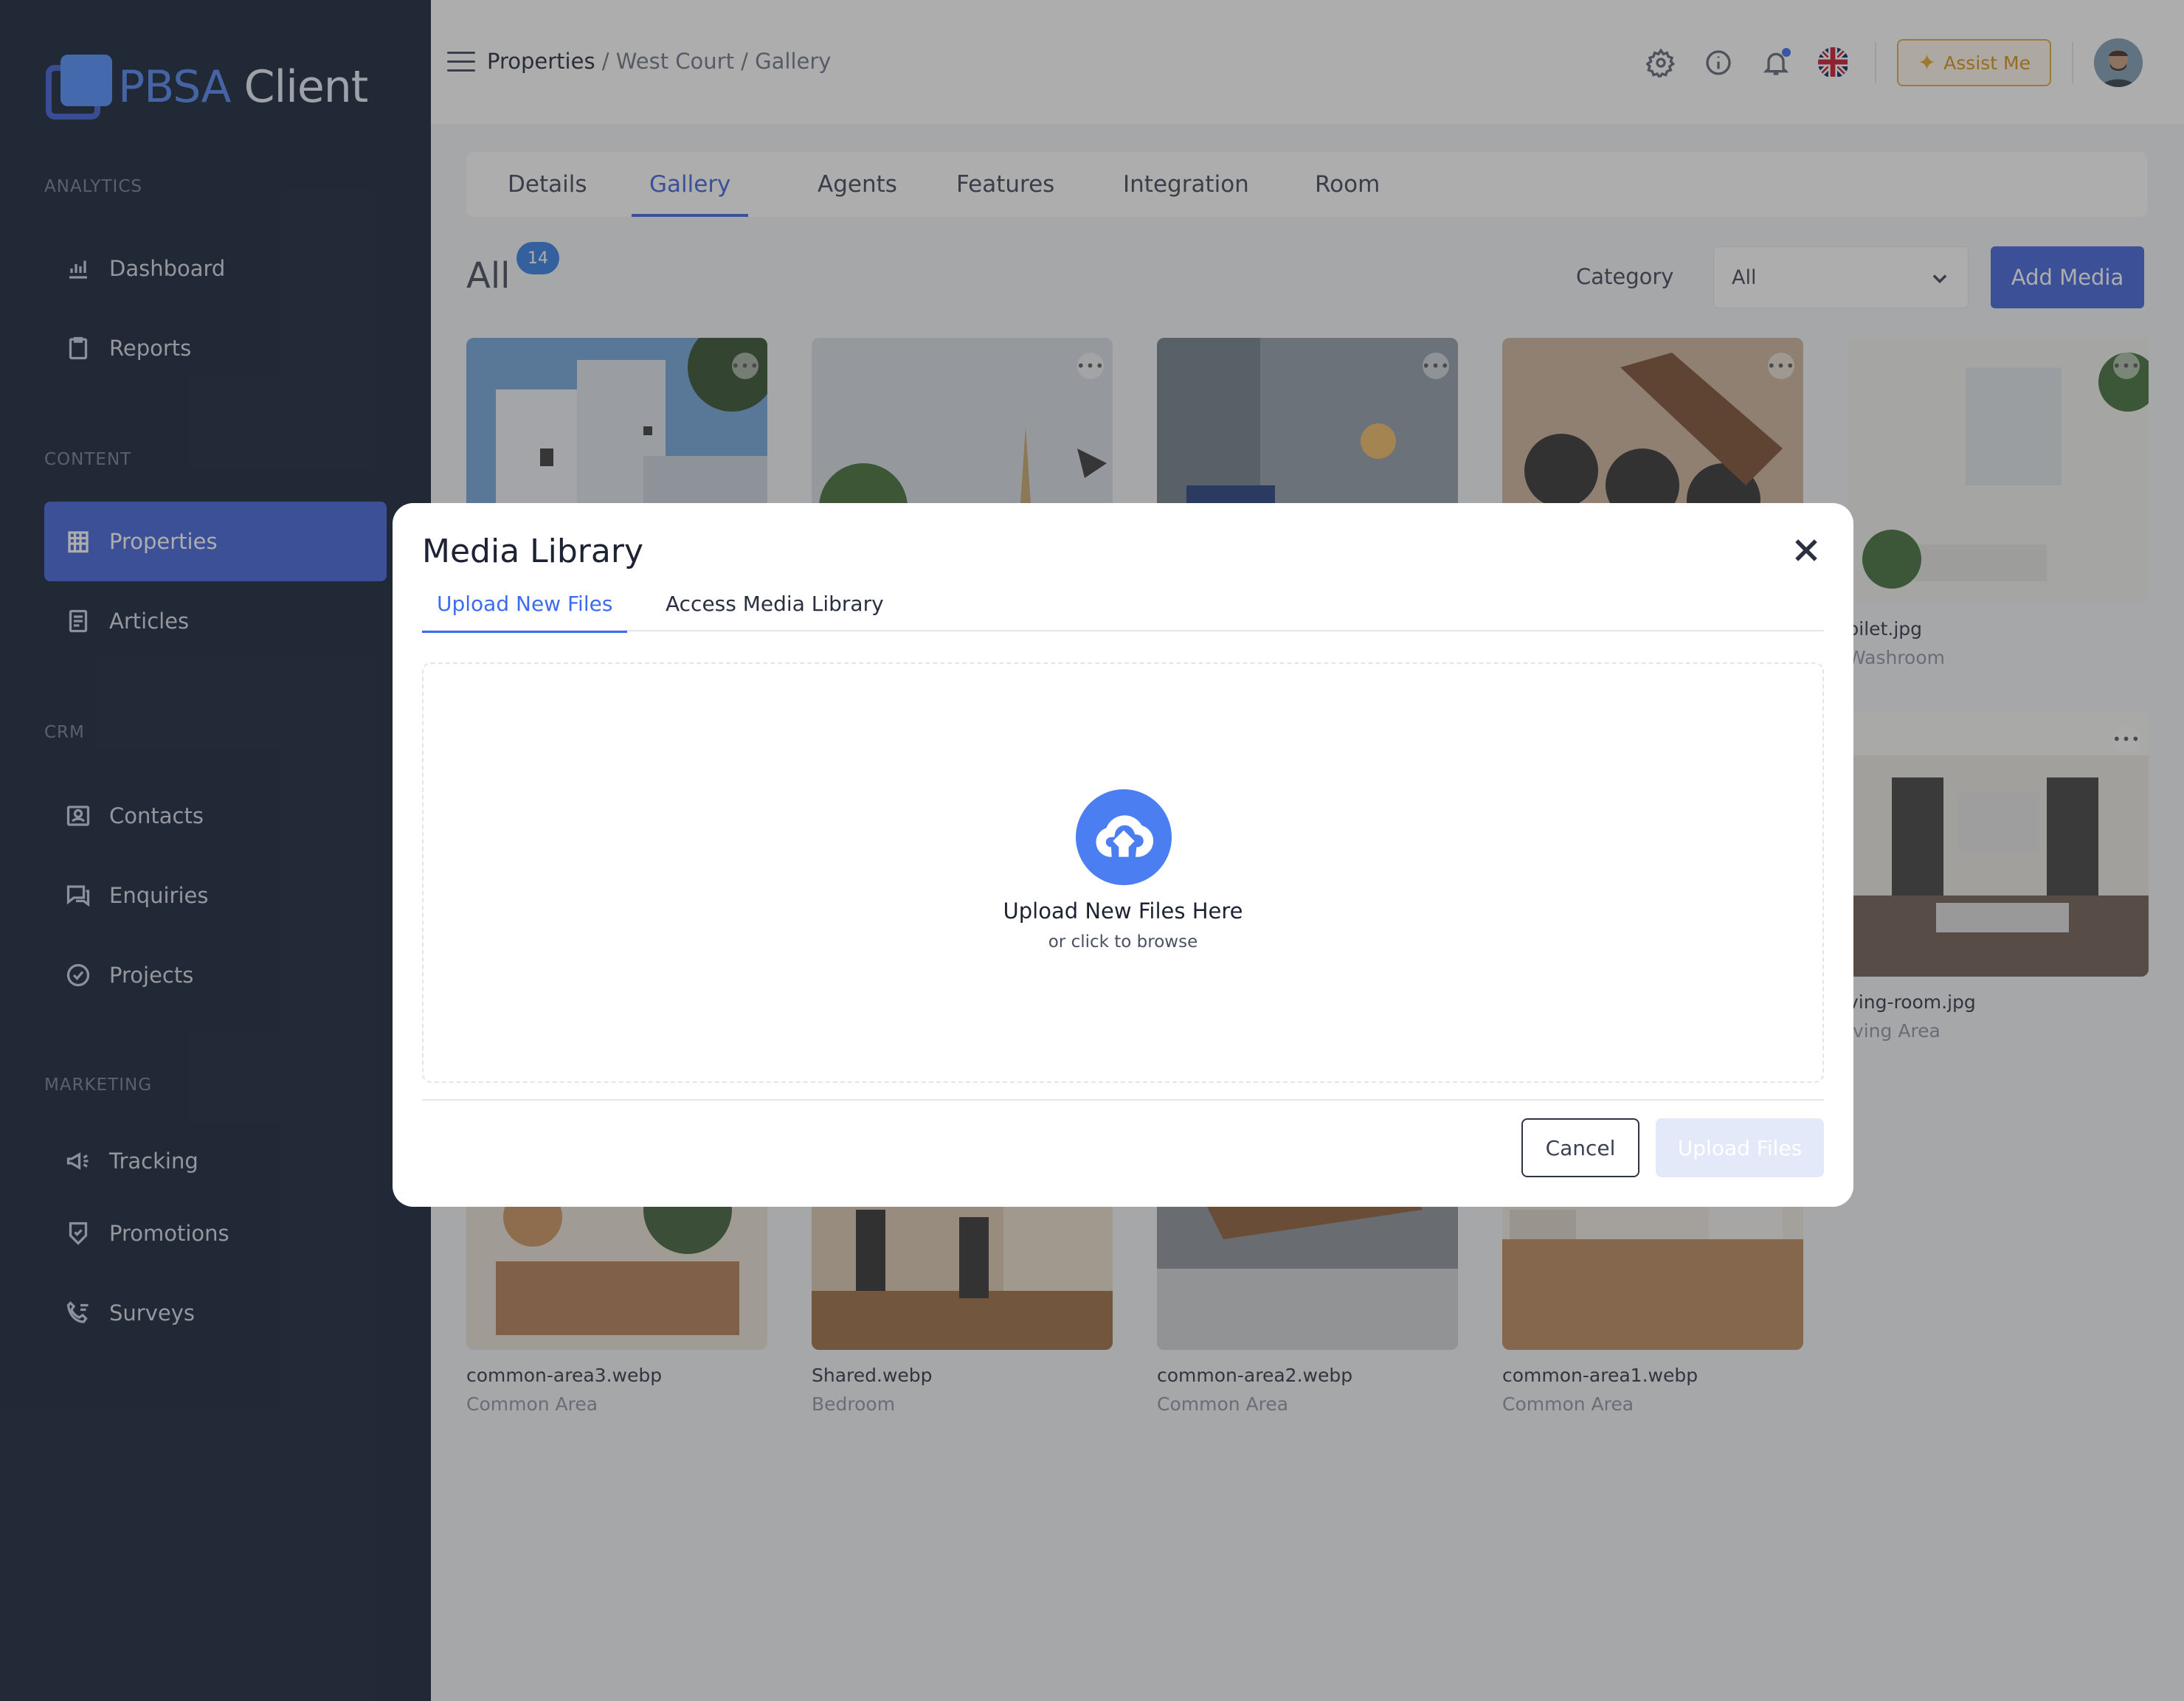 The image size is (2184, 1701). Describe the element at coordinates (1740, 1148) in the screenshot. I see `upload-files-button: Upload Files` at that location.